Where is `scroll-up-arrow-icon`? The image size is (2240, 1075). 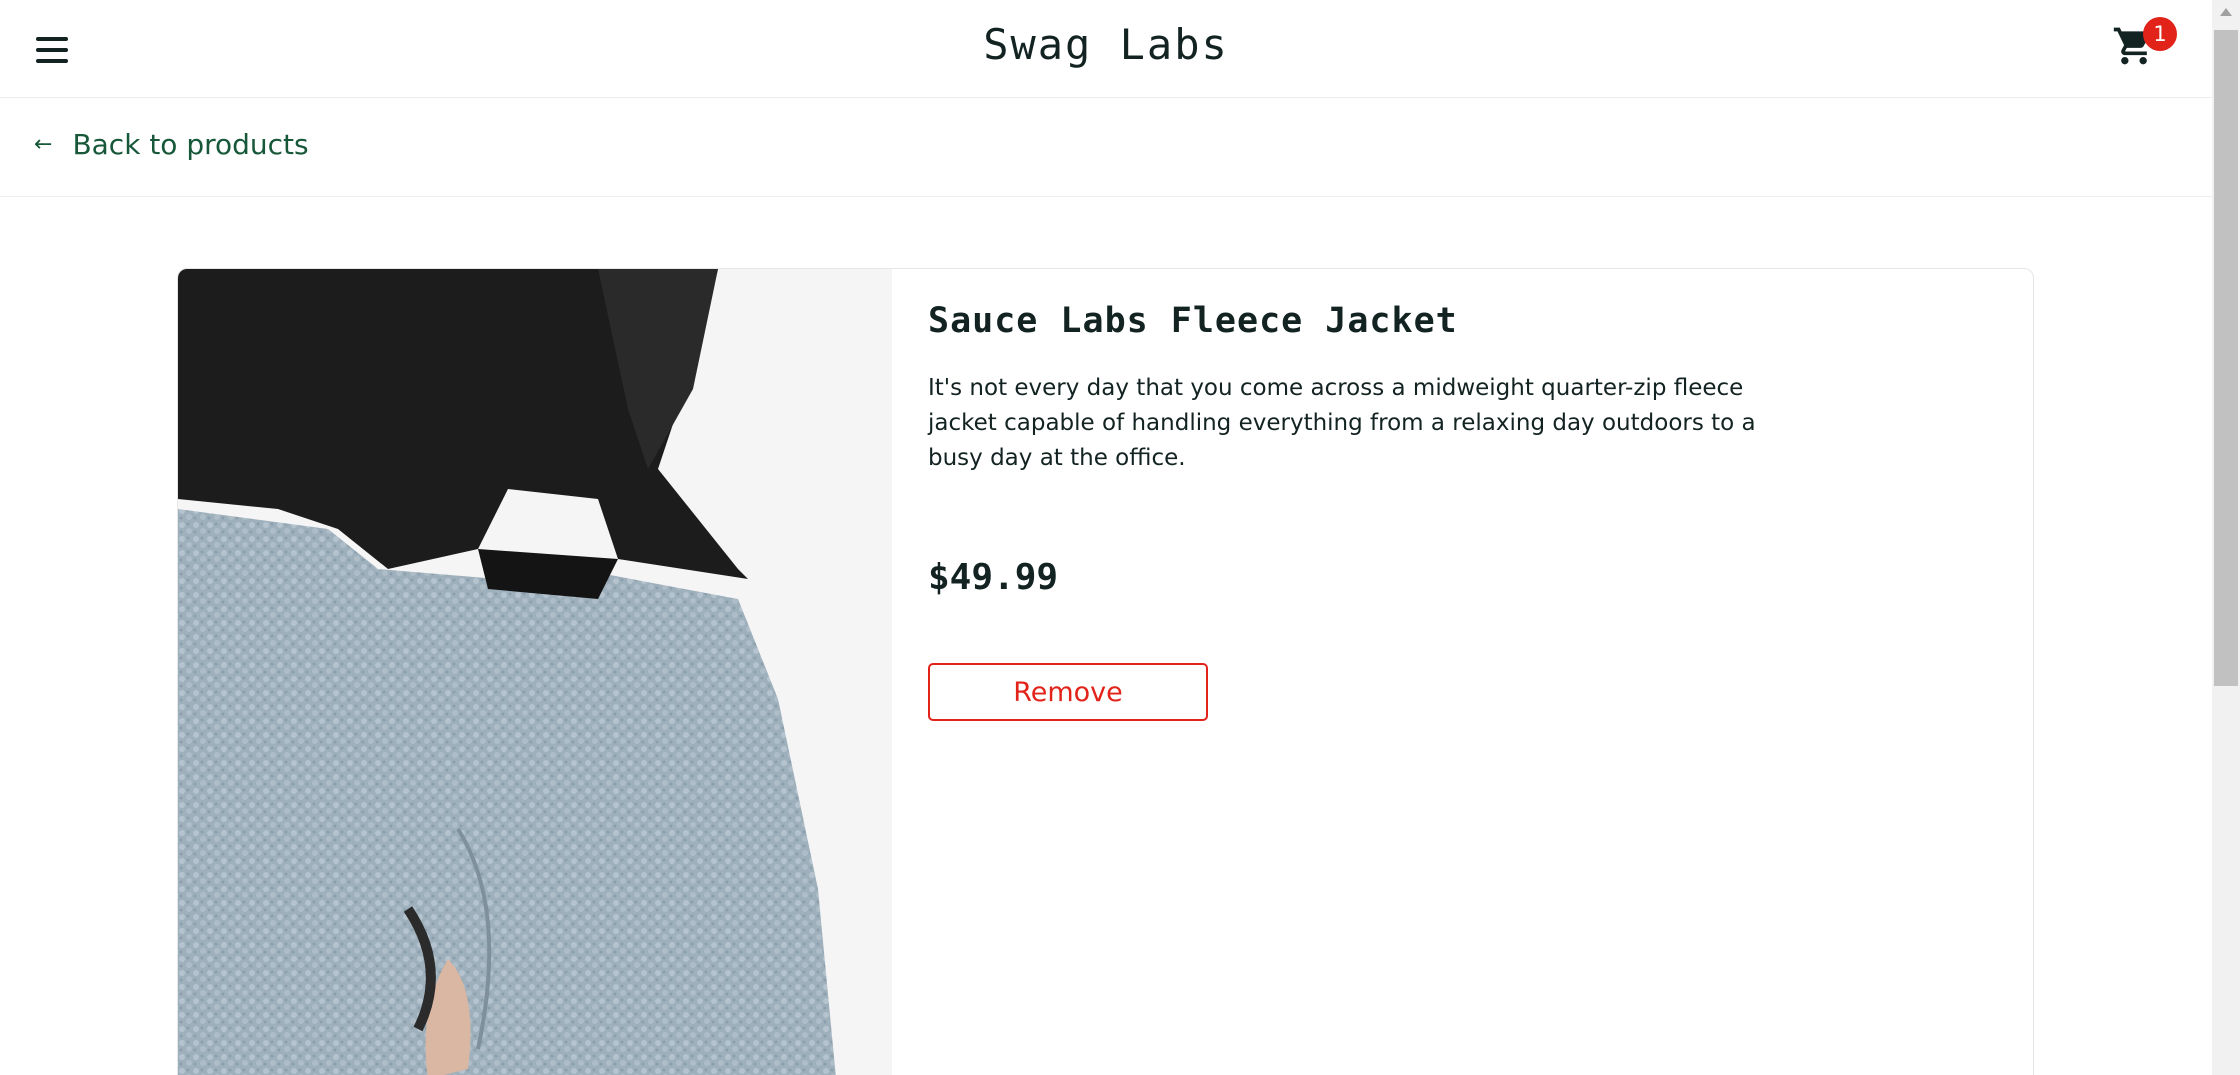 scroll-up-arrow-icon is located at coordinates (2226, 12).